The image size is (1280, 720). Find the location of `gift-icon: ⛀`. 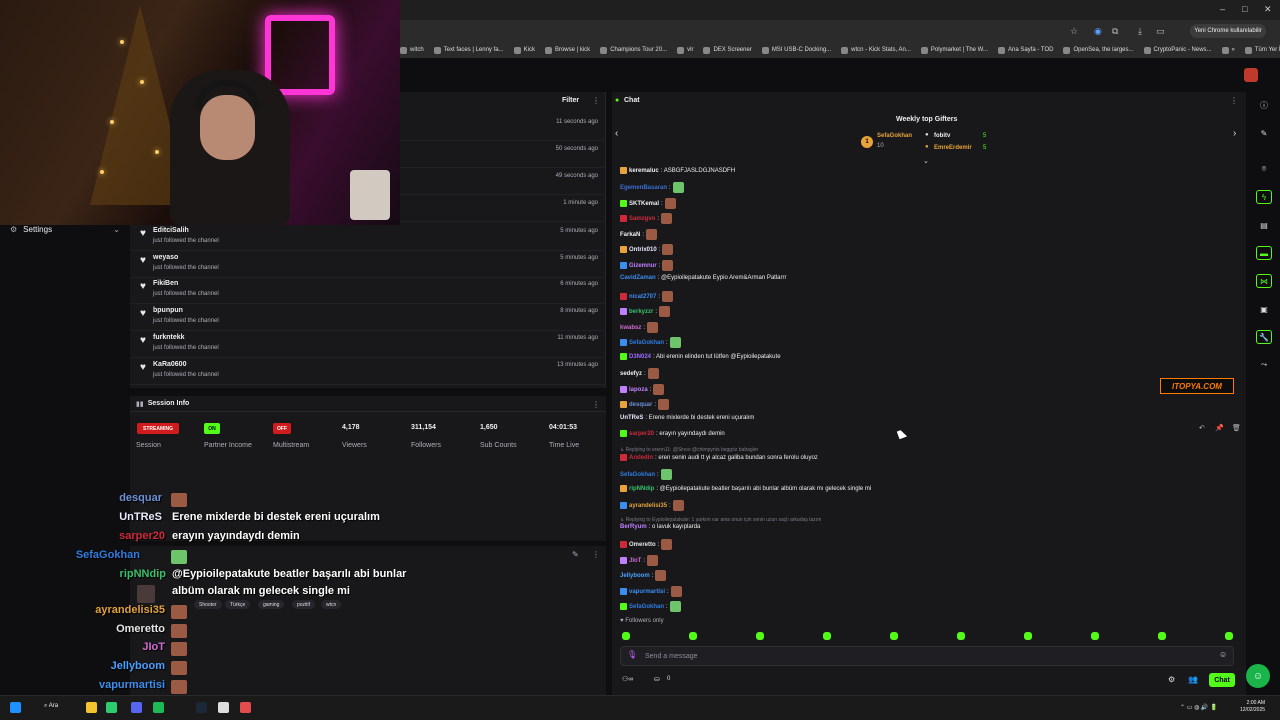

gift-icon: ⛀ is located at coordinates (657, 679).